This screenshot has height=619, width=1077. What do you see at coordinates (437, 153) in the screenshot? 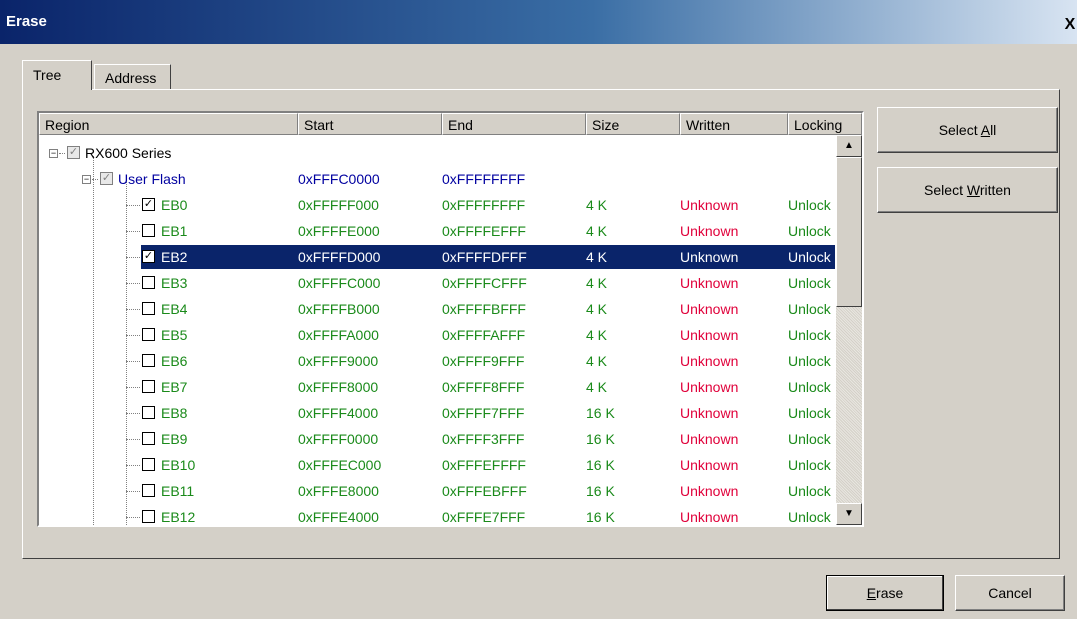
I see `tree-root-row: − ✓ RX600 Series` at bounding box center [437, 153].